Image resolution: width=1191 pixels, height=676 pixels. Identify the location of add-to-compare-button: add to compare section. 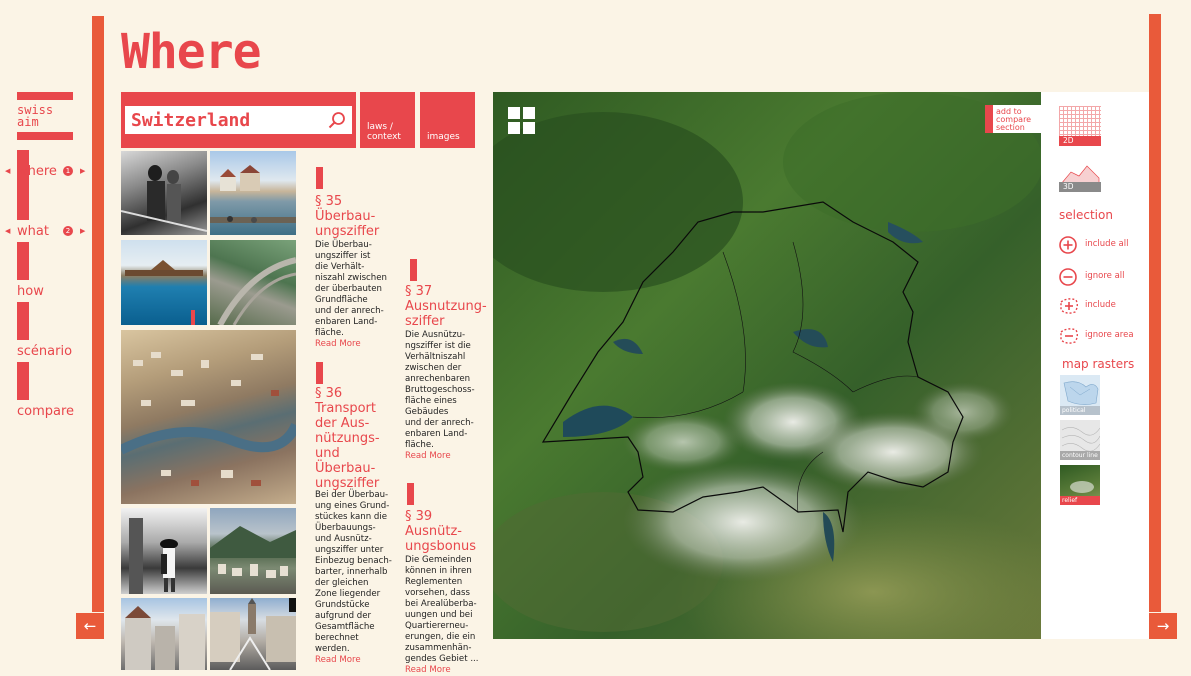
(1013, 119).